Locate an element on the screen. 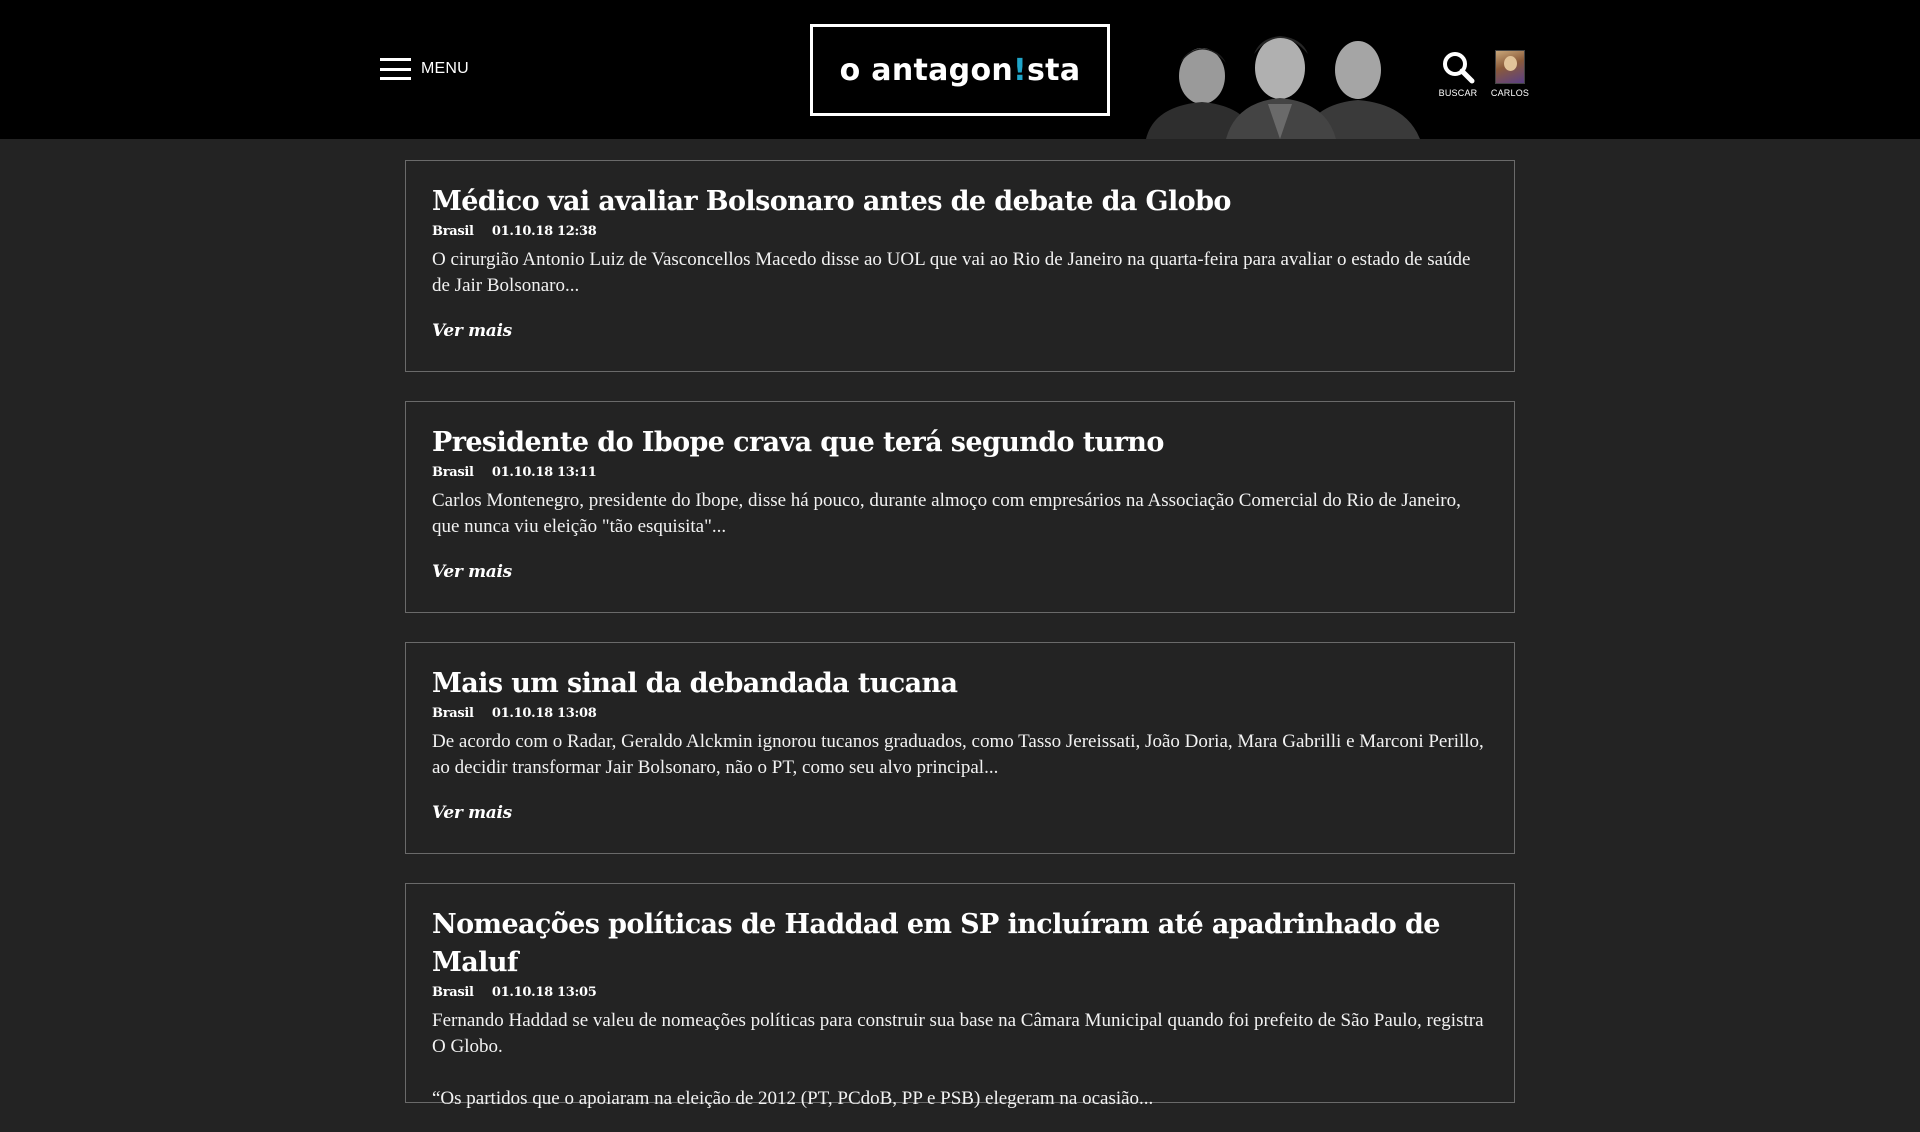  article-meta: Brasil 01.10.18 13:11 is located at coordinates (960, 473).